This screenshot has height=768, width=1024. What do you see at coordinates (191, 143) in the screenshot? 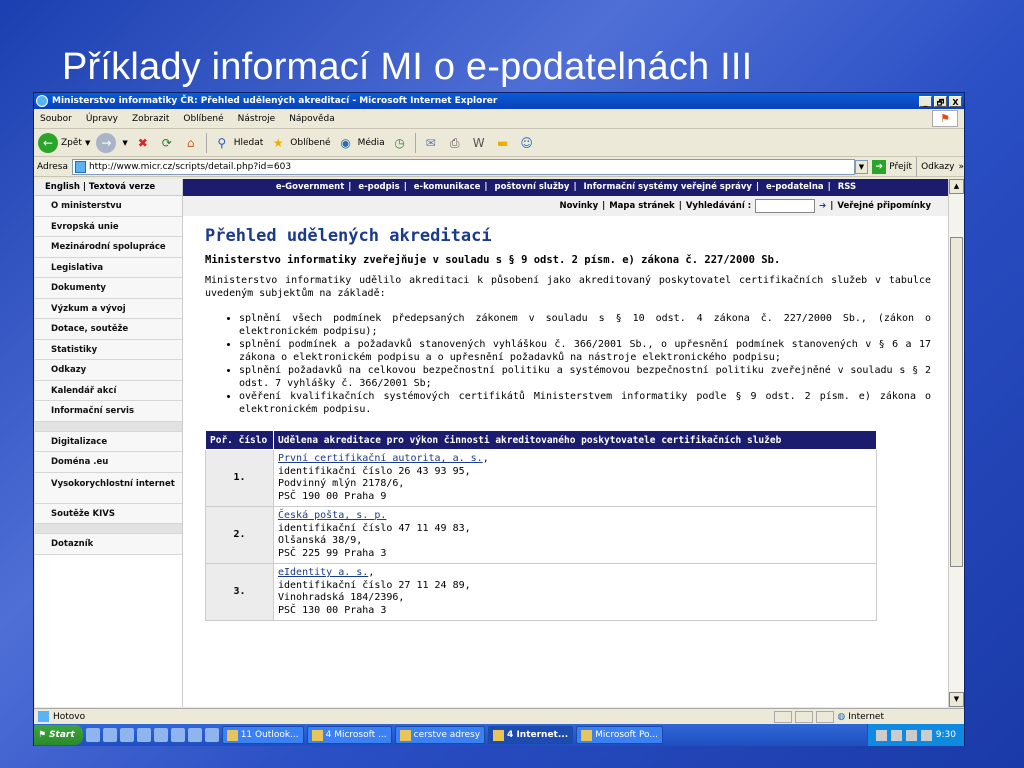
I see `home-icon: ⌂` at bounding box center [191, 143].